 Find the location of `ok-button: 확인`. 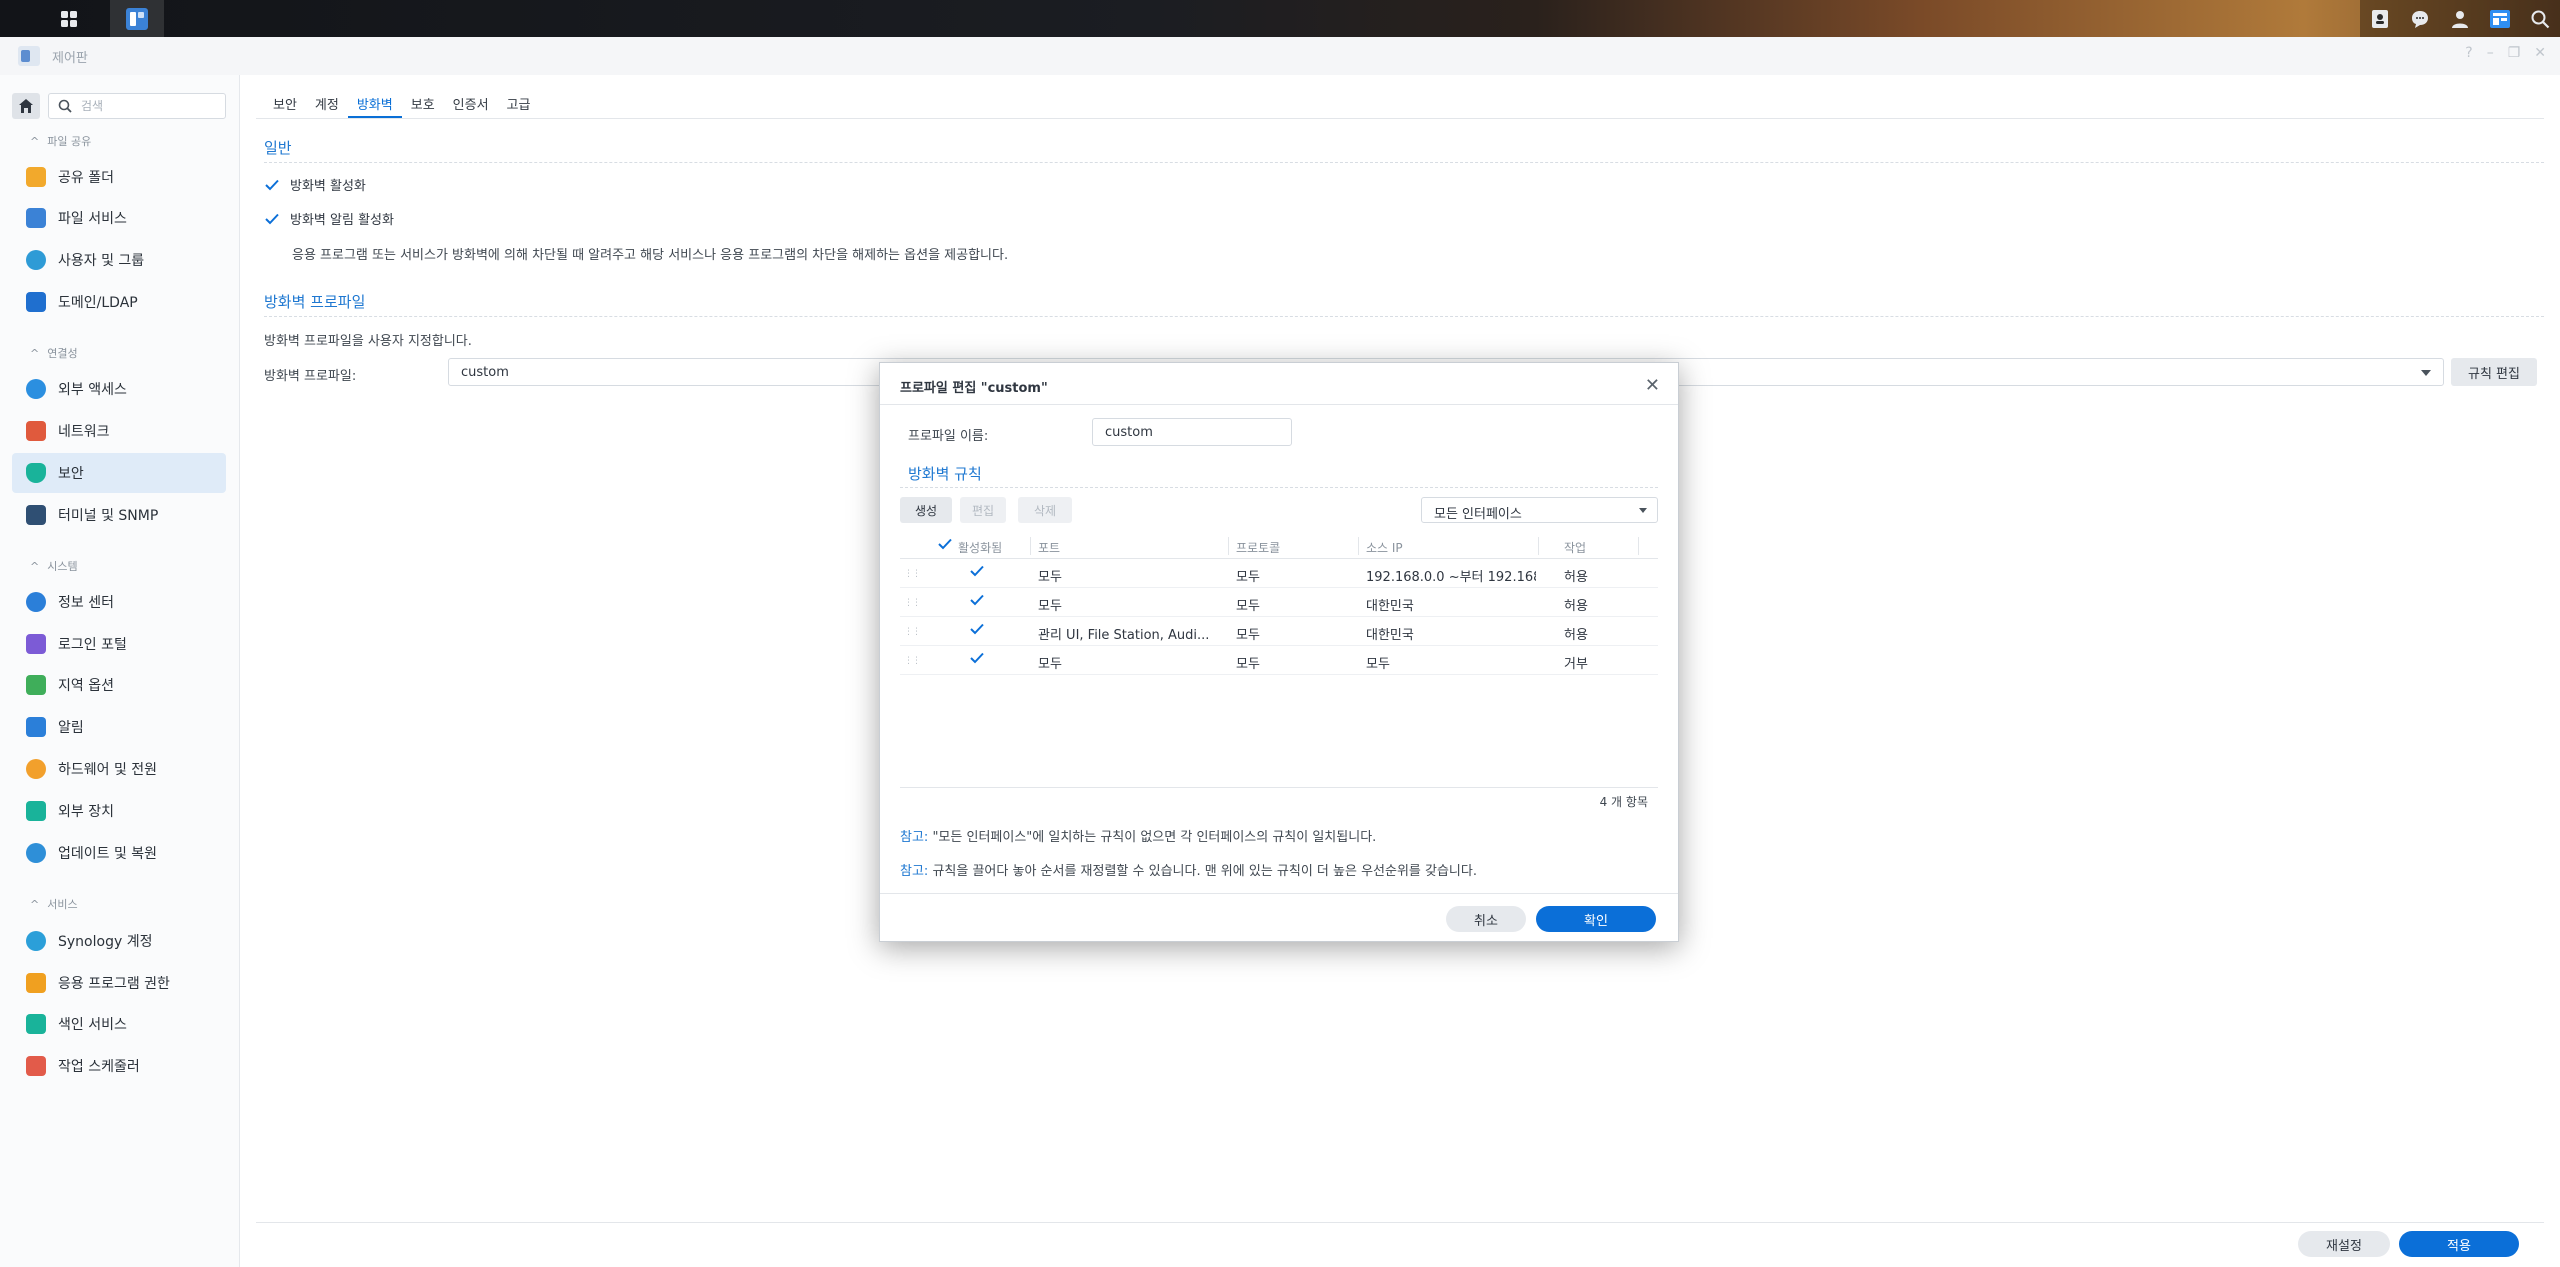

ok-button: 확인 is located at coordinates (1596, 919).